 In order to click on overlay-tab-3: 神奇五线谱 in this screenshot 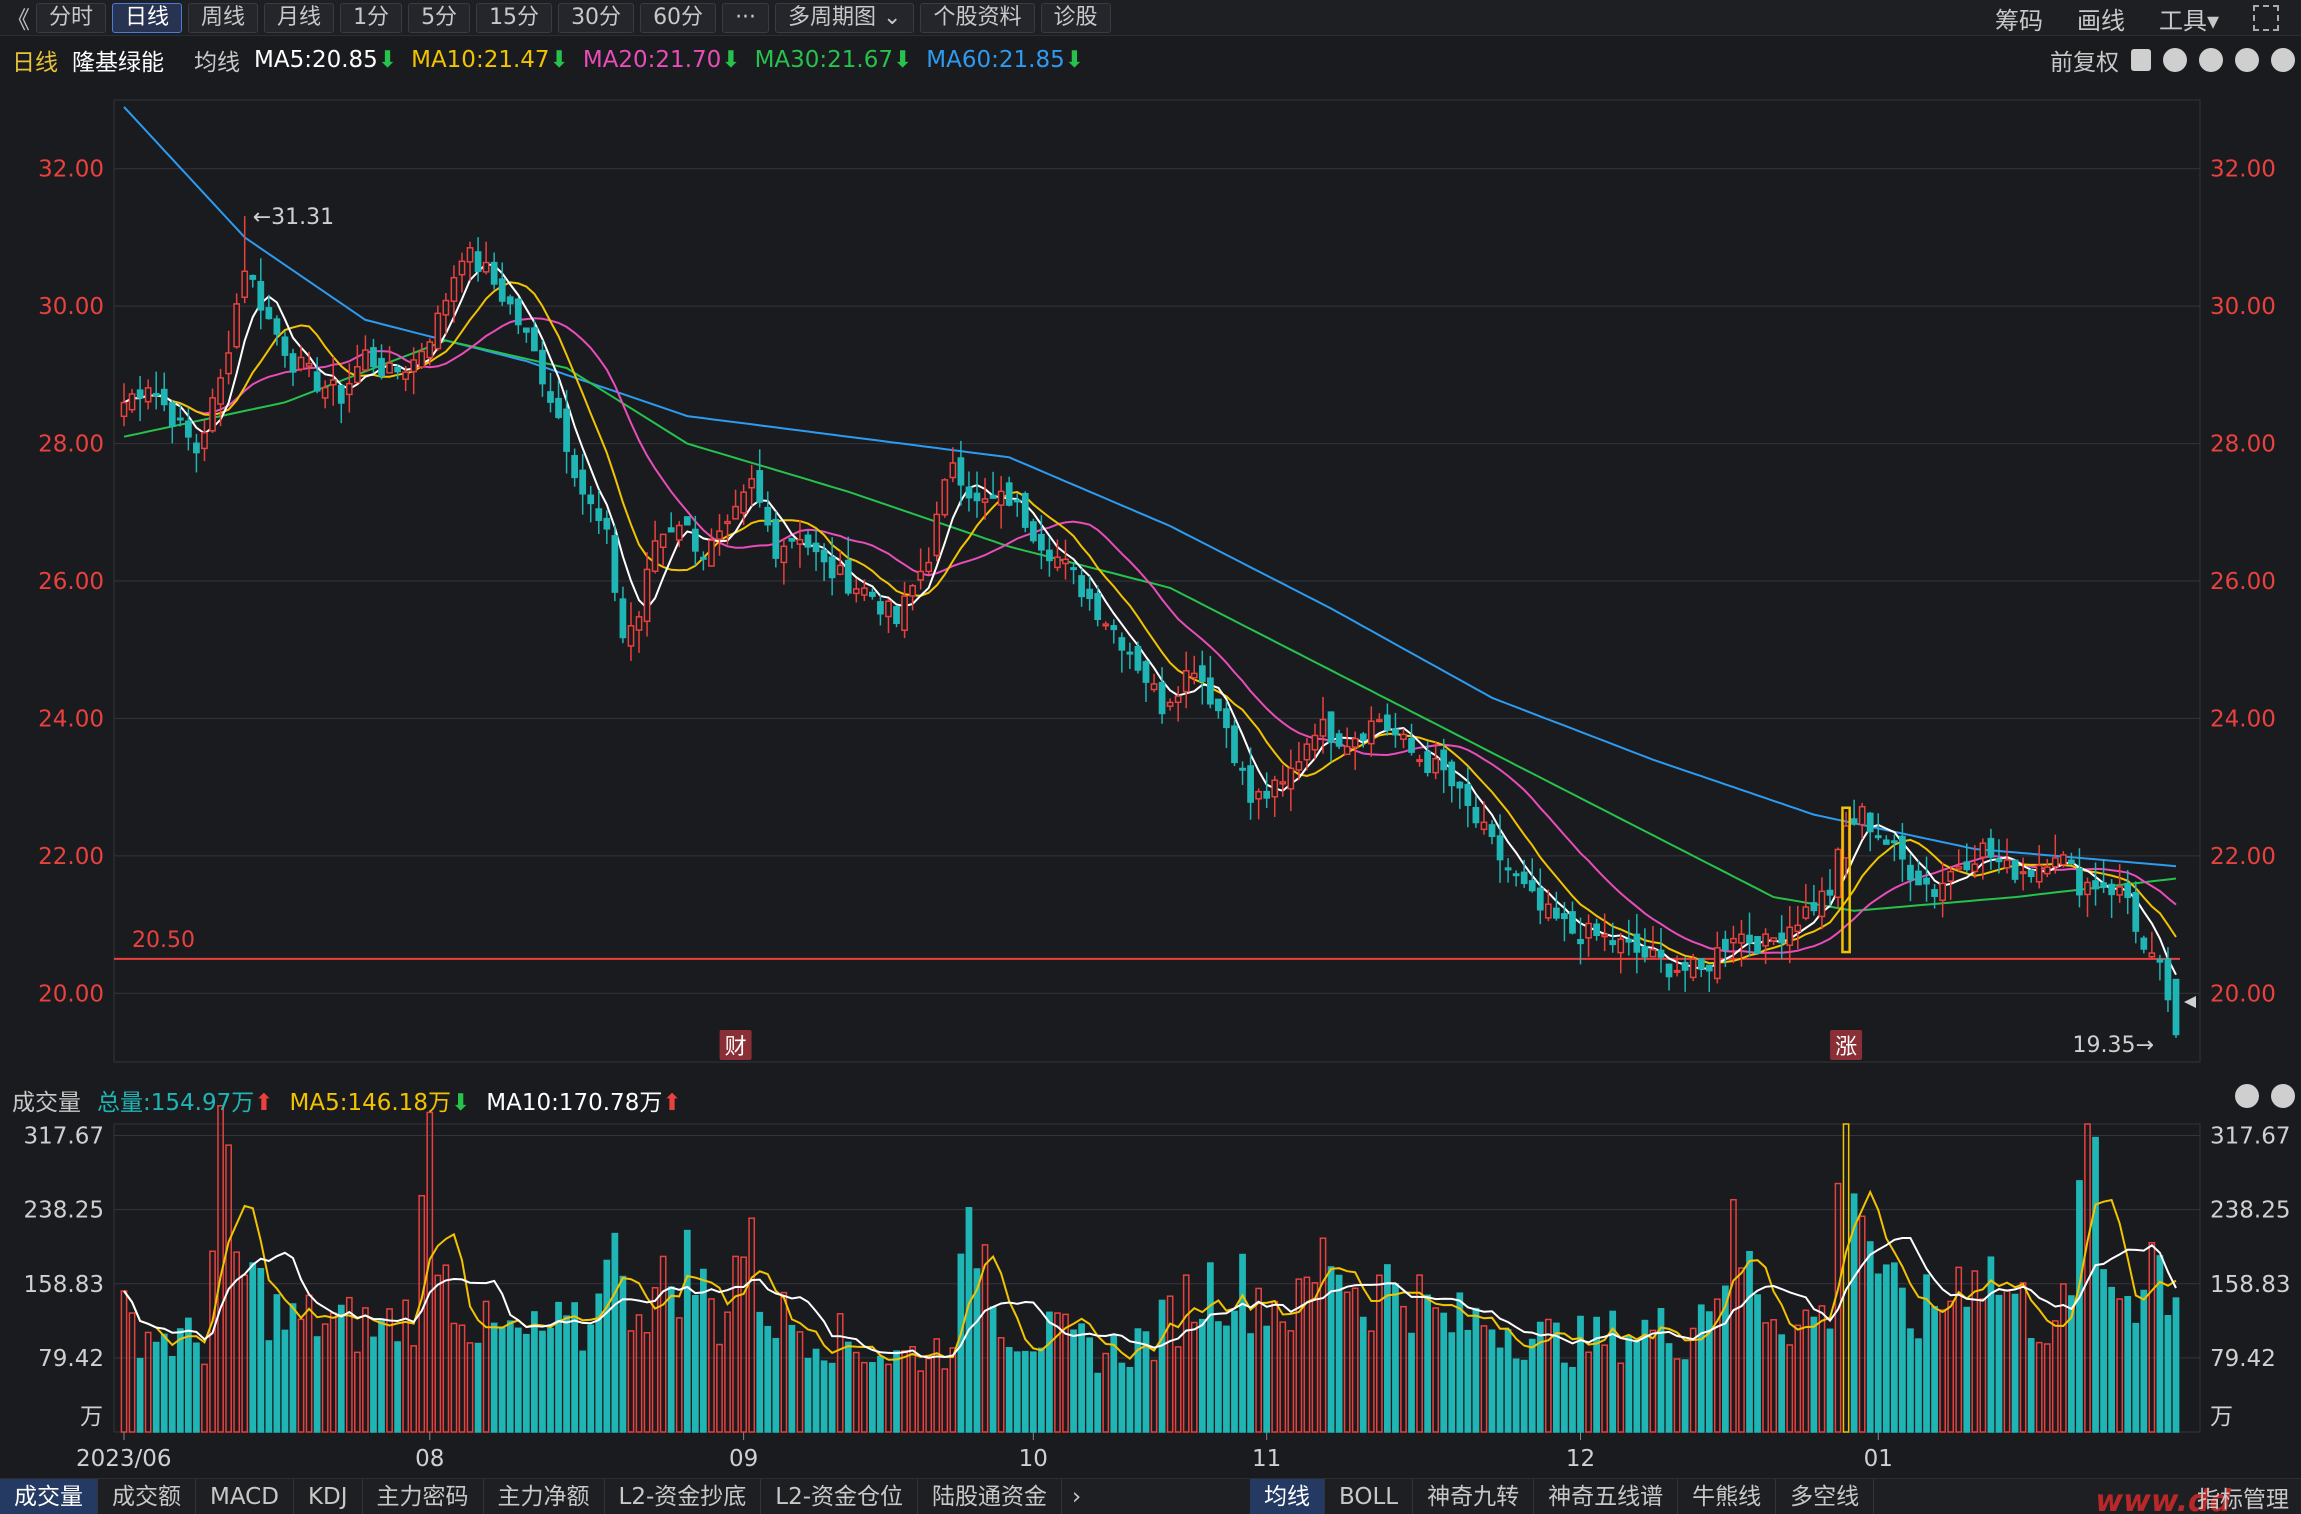, I will do `click(1606, 1496)`.